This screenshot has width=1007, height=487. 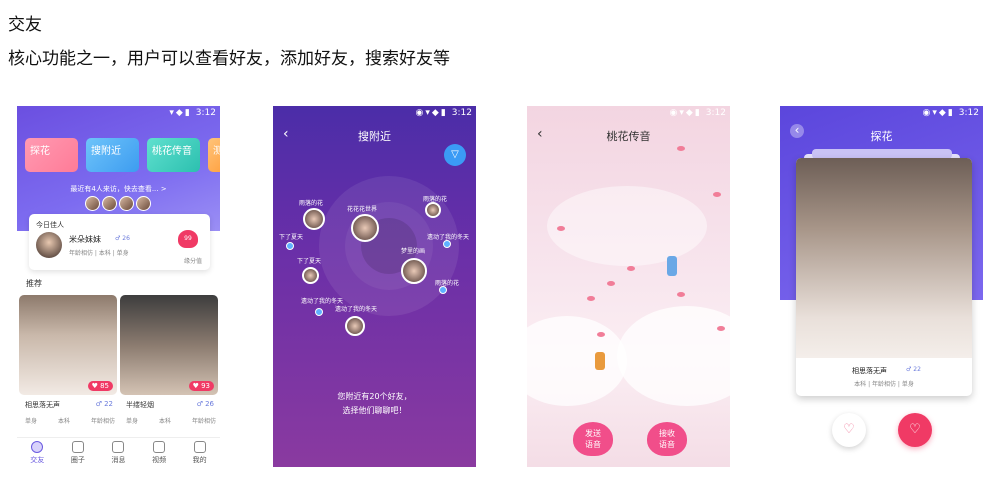 What do you see at coordinates (192, 113) in the screenshot?
I see `status-bar: ▾◆▮ 3:12` at bounding box center [192, 113].